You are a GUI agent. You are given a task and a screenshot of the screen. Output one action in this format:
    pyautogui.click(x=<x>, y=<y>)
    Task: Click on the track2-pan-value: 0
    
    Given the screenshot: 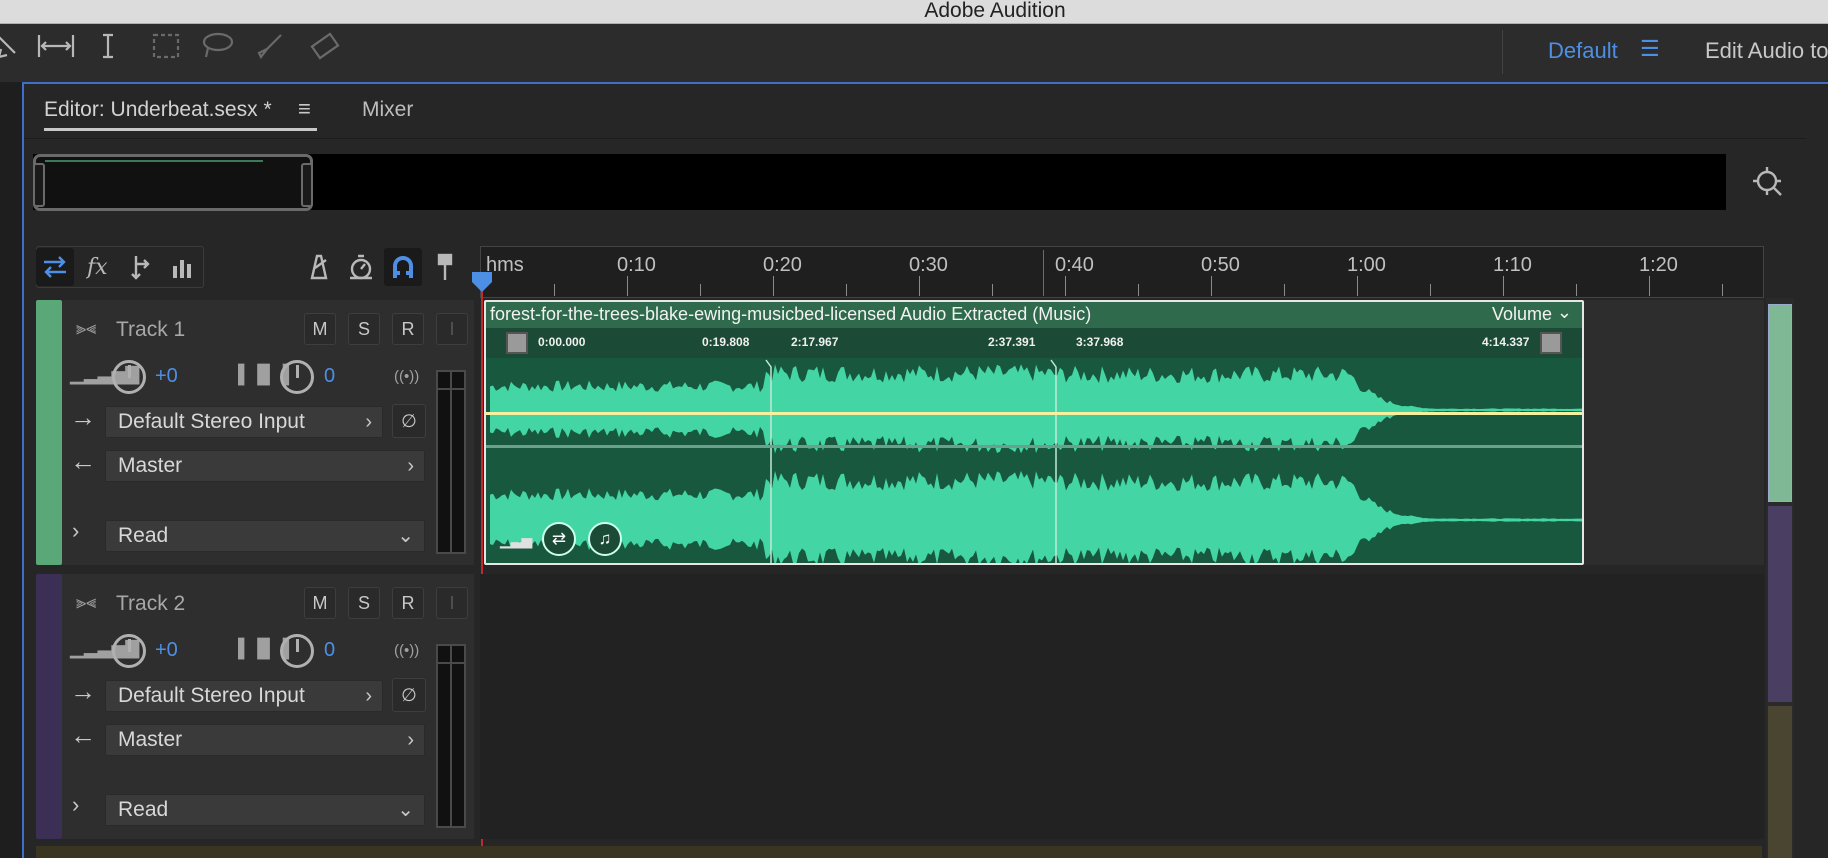 What is the action you would take?
    pyautogui.click(x=329, y=650)
    